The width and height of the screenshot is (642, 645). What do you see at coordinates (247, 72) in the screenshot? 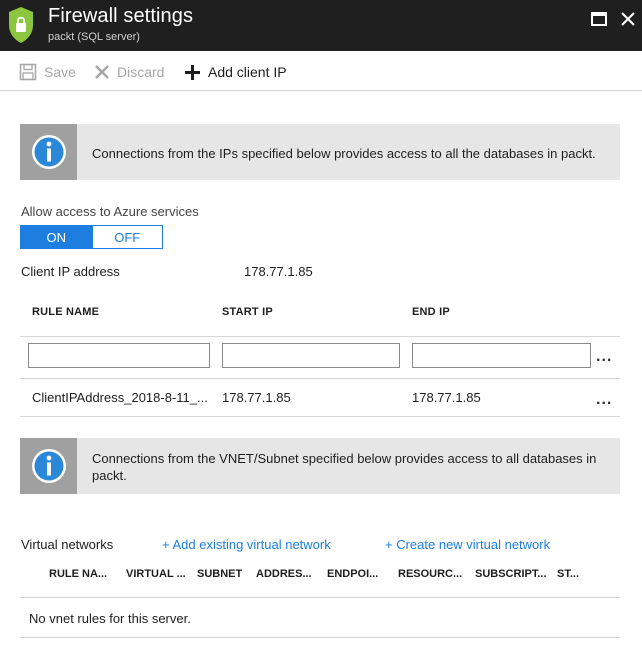
I see `add-client-ip-label: Add client IP` at bounding box center [247, 72].